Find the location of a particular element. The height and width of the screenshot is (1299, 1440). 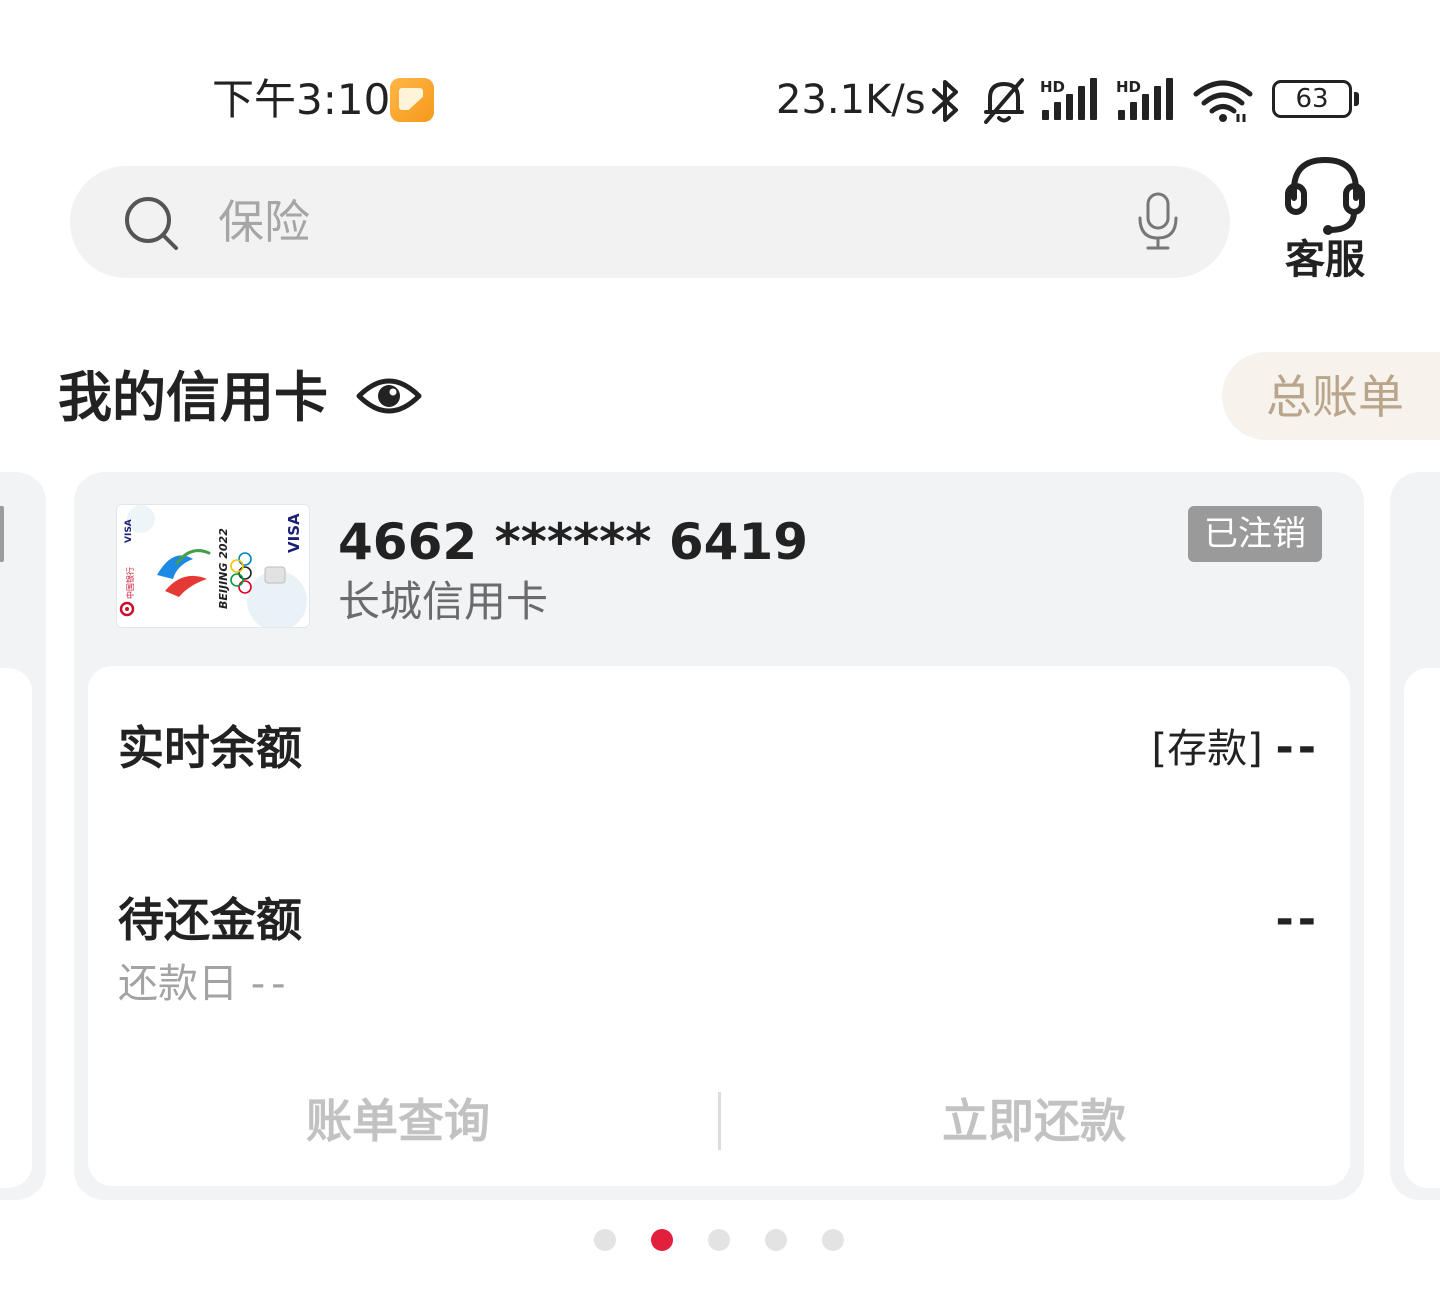

balance-value: -- is located at coordinates (1297, 747).